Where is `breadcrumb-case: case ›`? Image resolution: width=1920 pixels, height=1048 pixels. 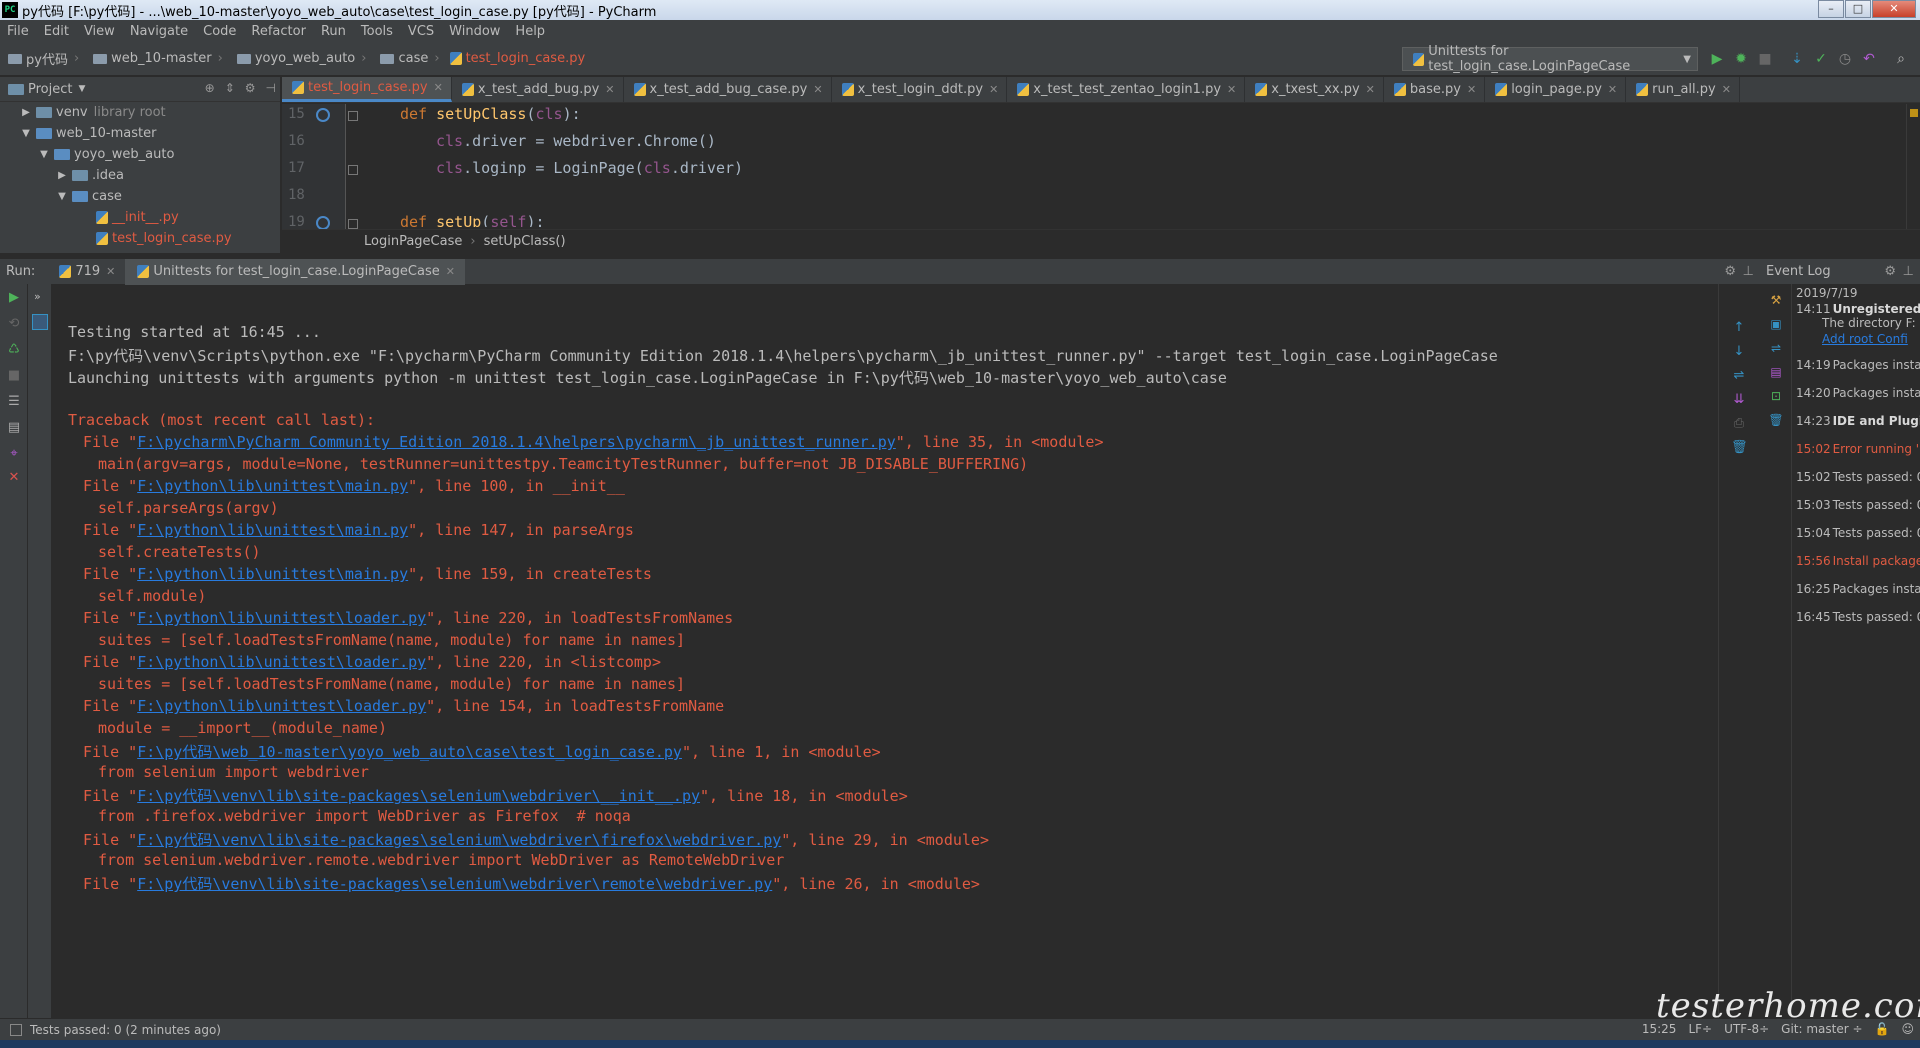
breadcrumb-case: case › is located at coordinates (406, 58).